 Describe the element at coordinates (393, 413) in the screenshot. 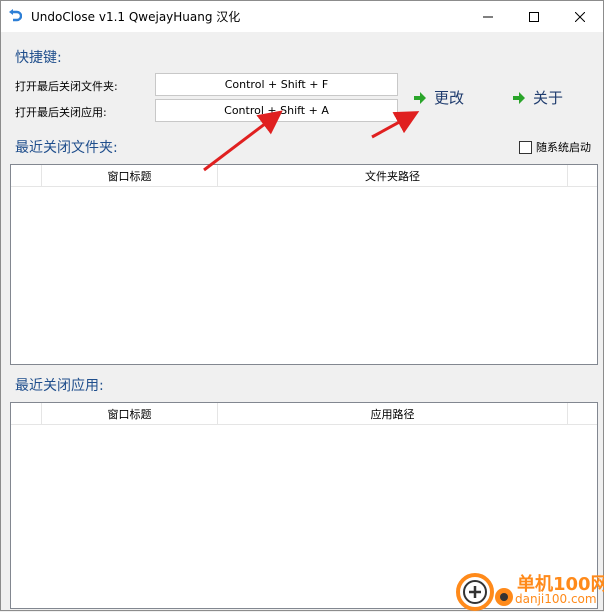

I see `column-app-path: 应用路径` at that location.